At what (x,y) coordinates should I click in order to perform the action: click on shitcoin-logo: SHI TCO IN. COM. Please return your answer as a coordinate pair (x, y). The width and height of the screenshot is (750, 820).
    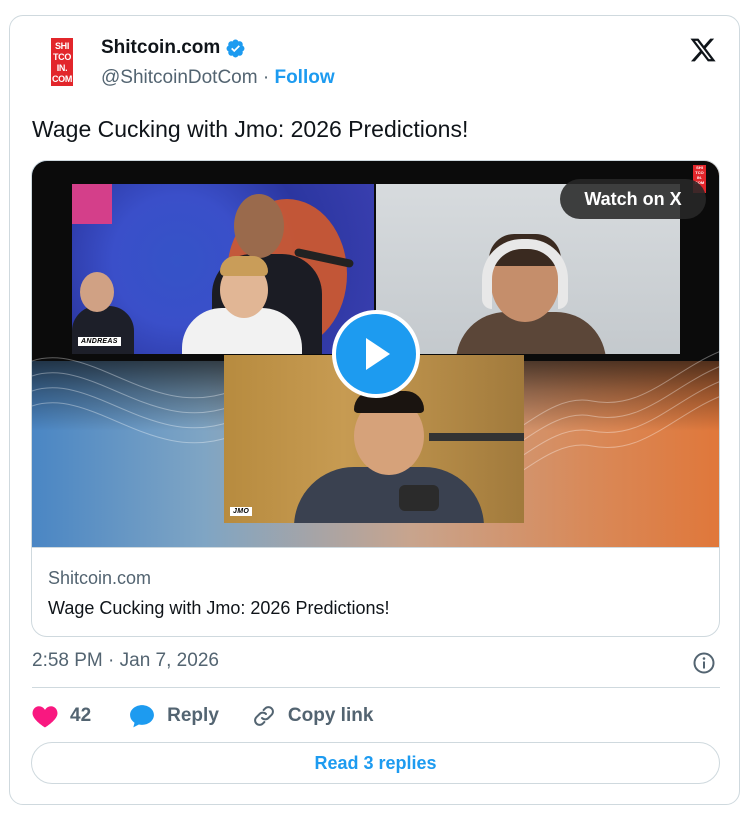
    Looking at the image, I should click on (62, 62).